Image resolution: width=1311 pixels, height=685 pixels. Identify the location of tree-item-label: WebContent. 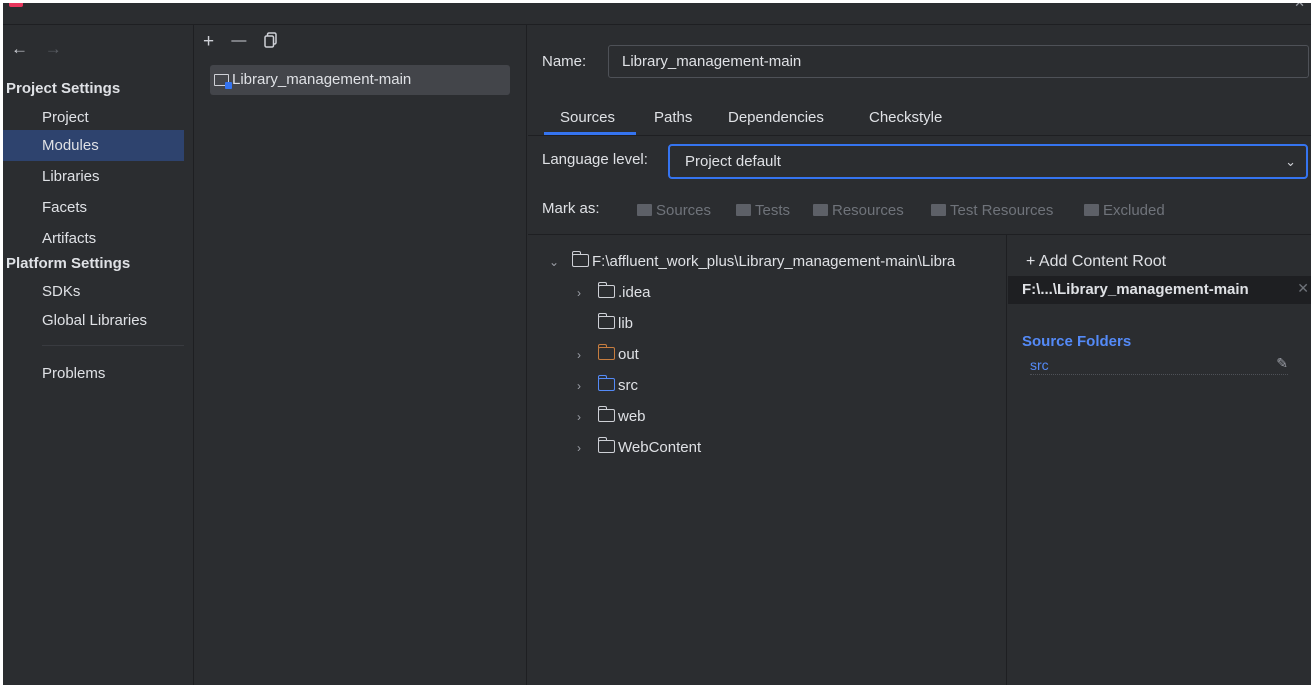
(660, 447).